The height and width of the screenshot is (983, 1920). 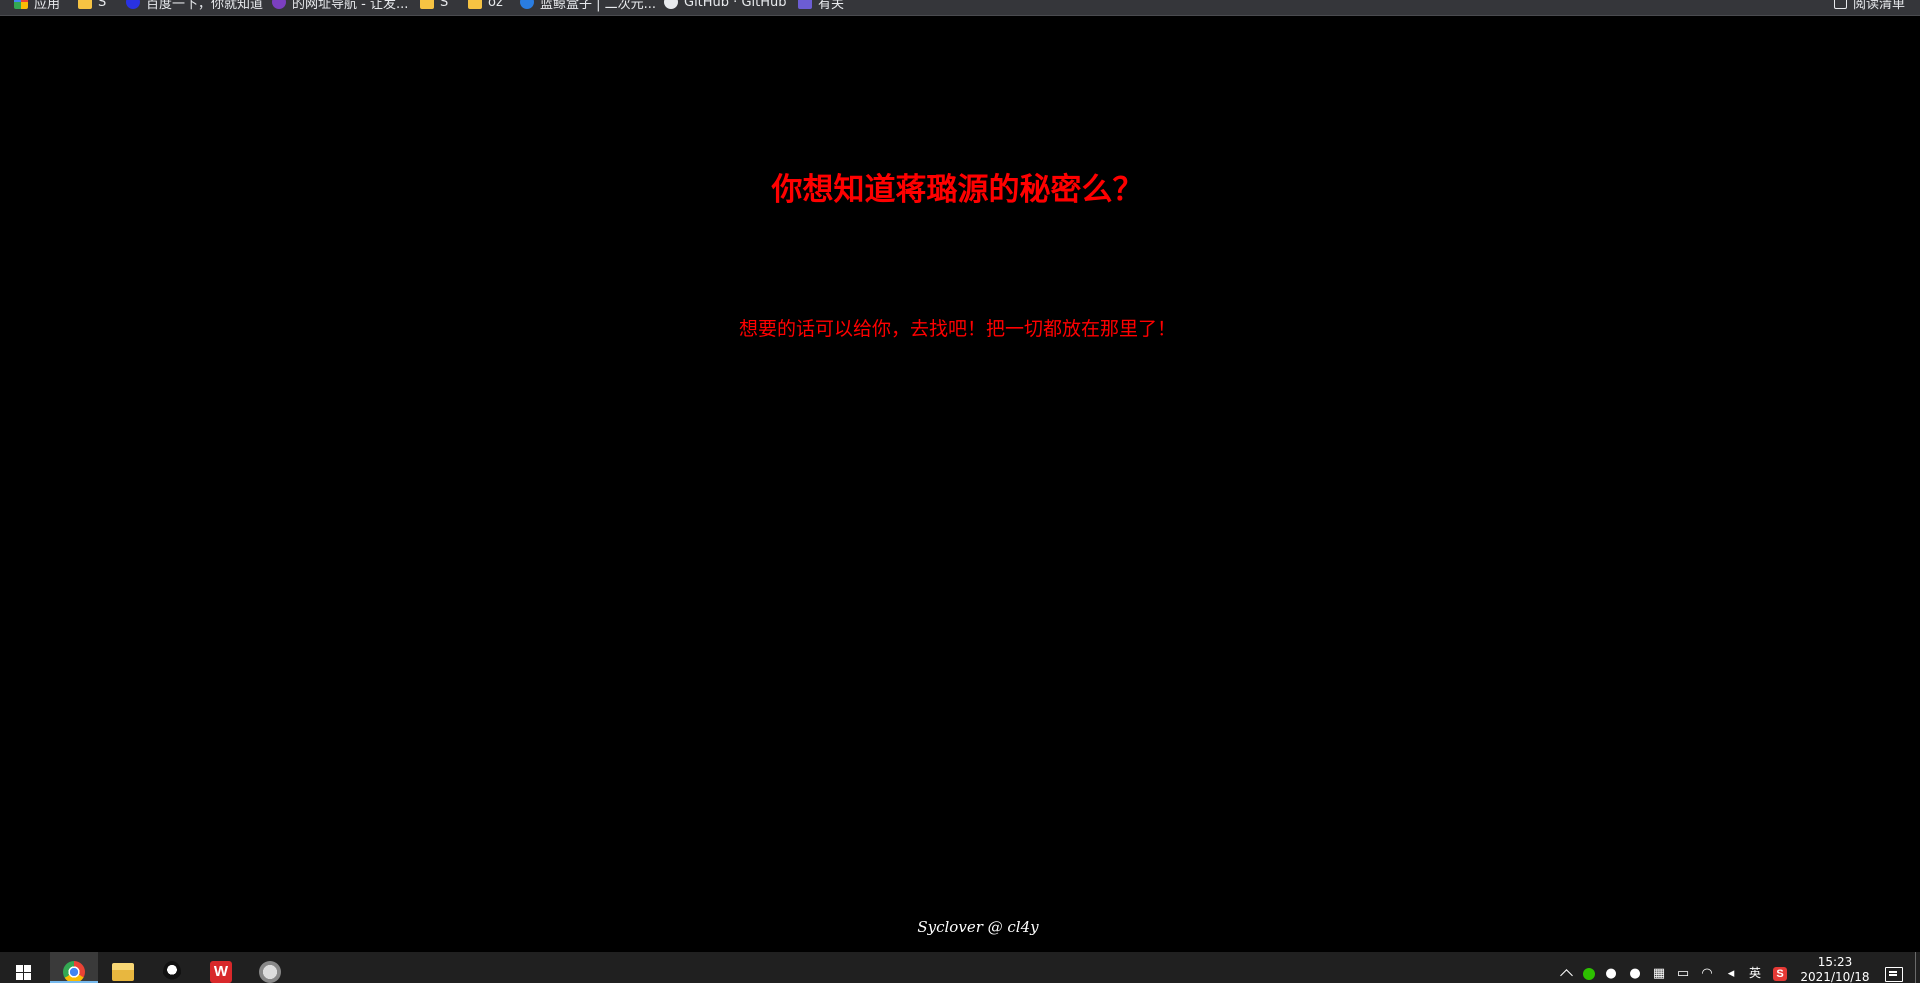 I want to click on baidu-icon, so click(x=133, y=4).